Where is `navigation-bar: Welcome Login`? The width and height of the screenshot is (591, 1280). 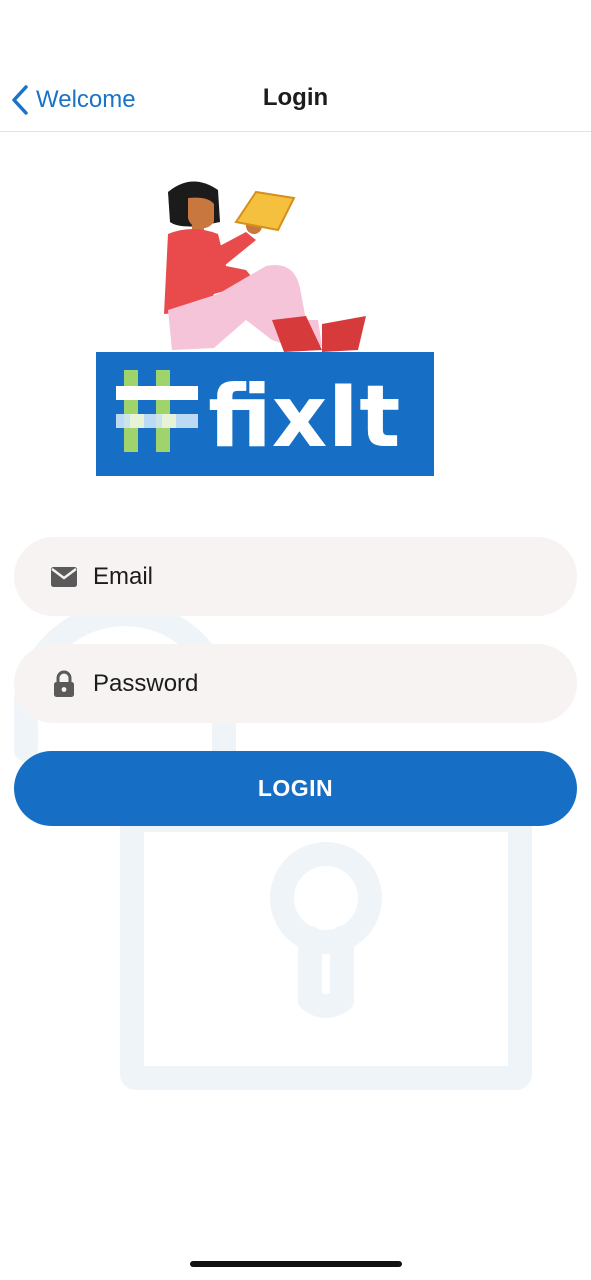
navigation-bar: Welcome Login is located at coordinates (295, 66).